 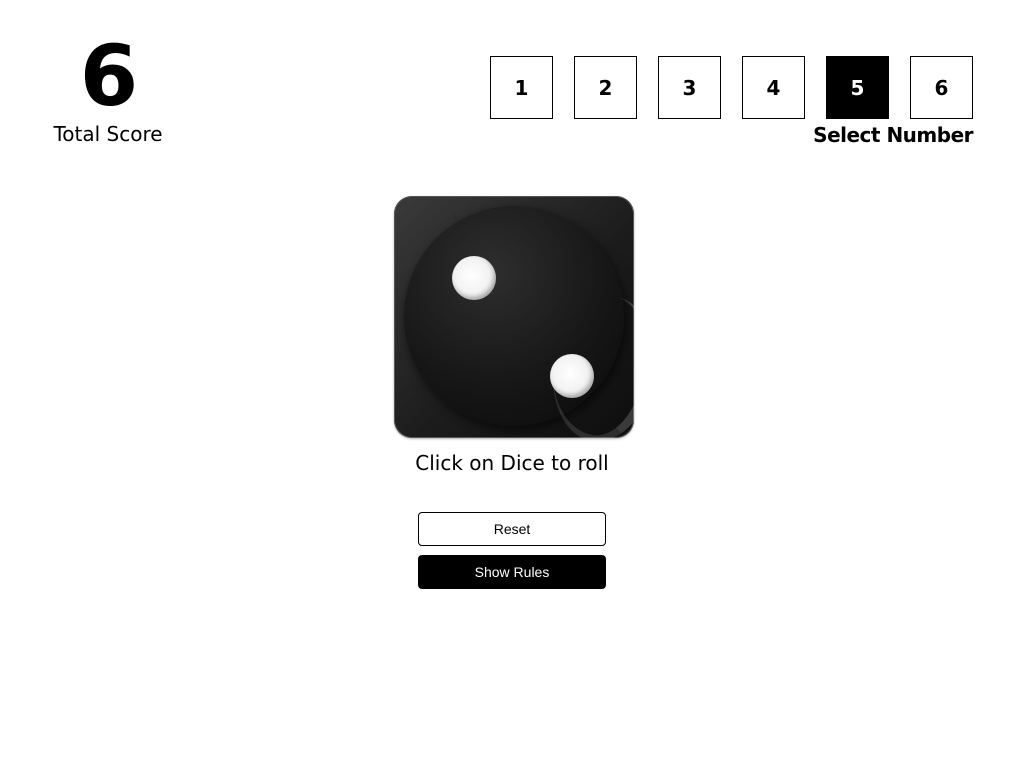 What do you see at coordinates (519, 322) in the screenshot?
I see `dice-face` at bounding box center [519, 322].